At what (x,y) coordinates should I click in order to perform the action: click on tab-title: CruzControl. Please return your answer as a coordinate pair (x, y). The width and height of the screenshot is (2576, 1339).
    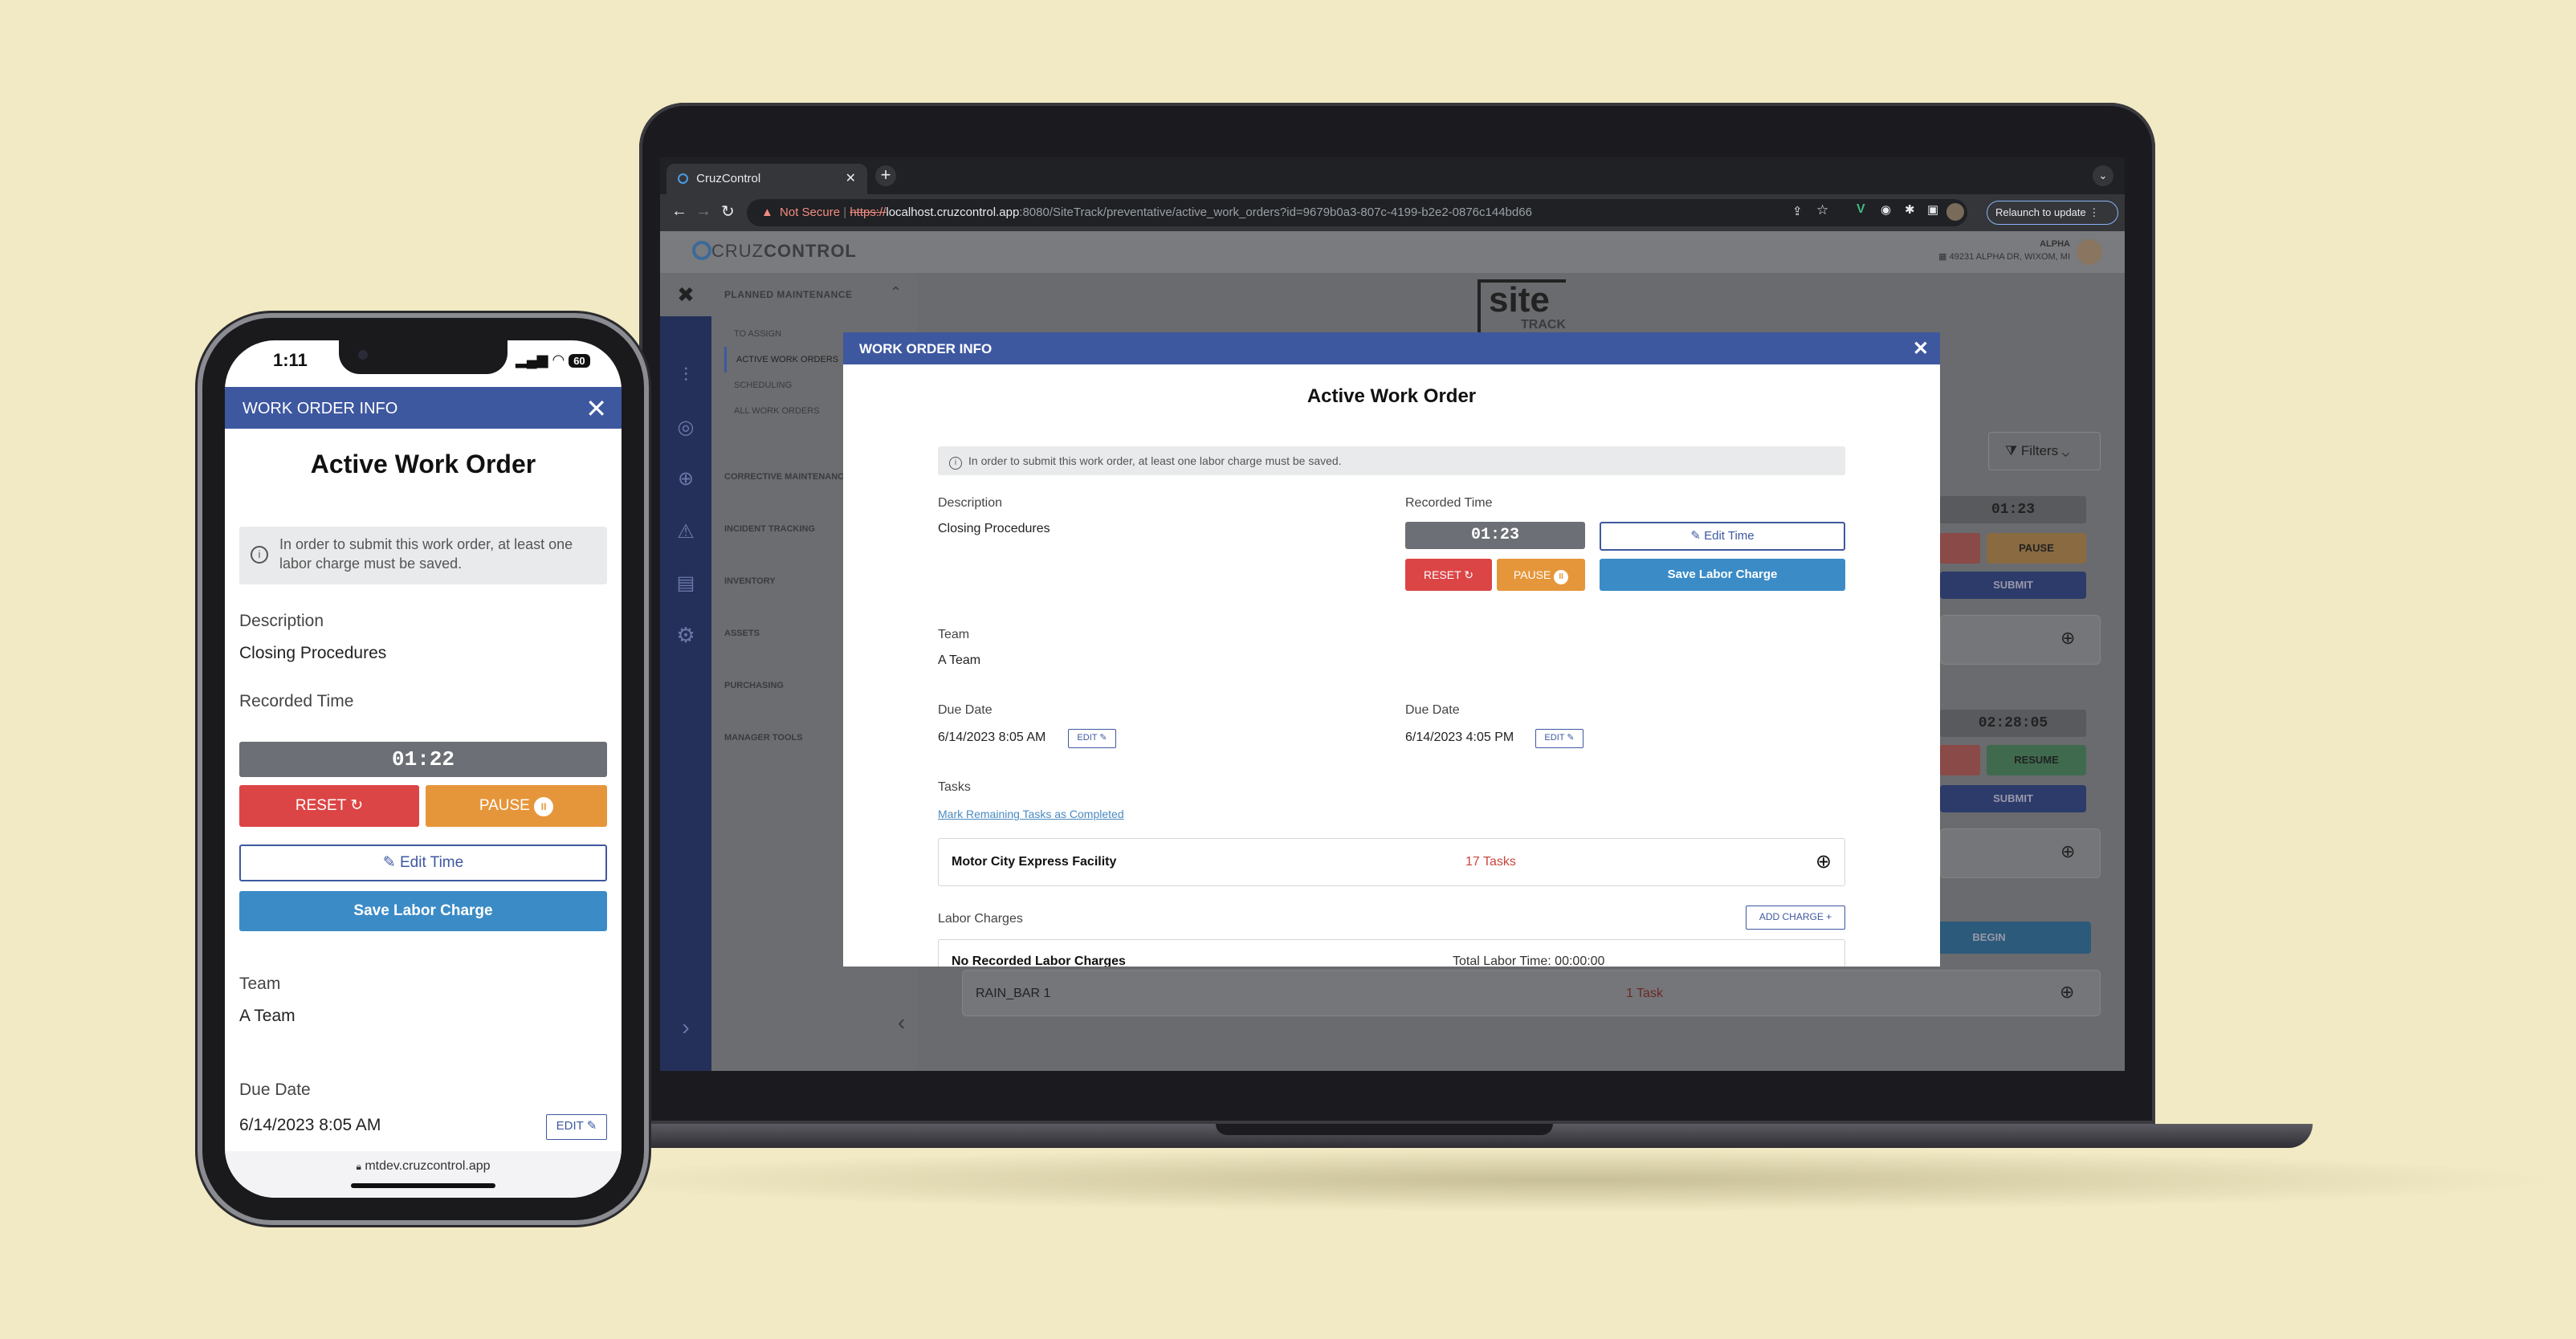
    Looking at the image, I should click on (728, 178).